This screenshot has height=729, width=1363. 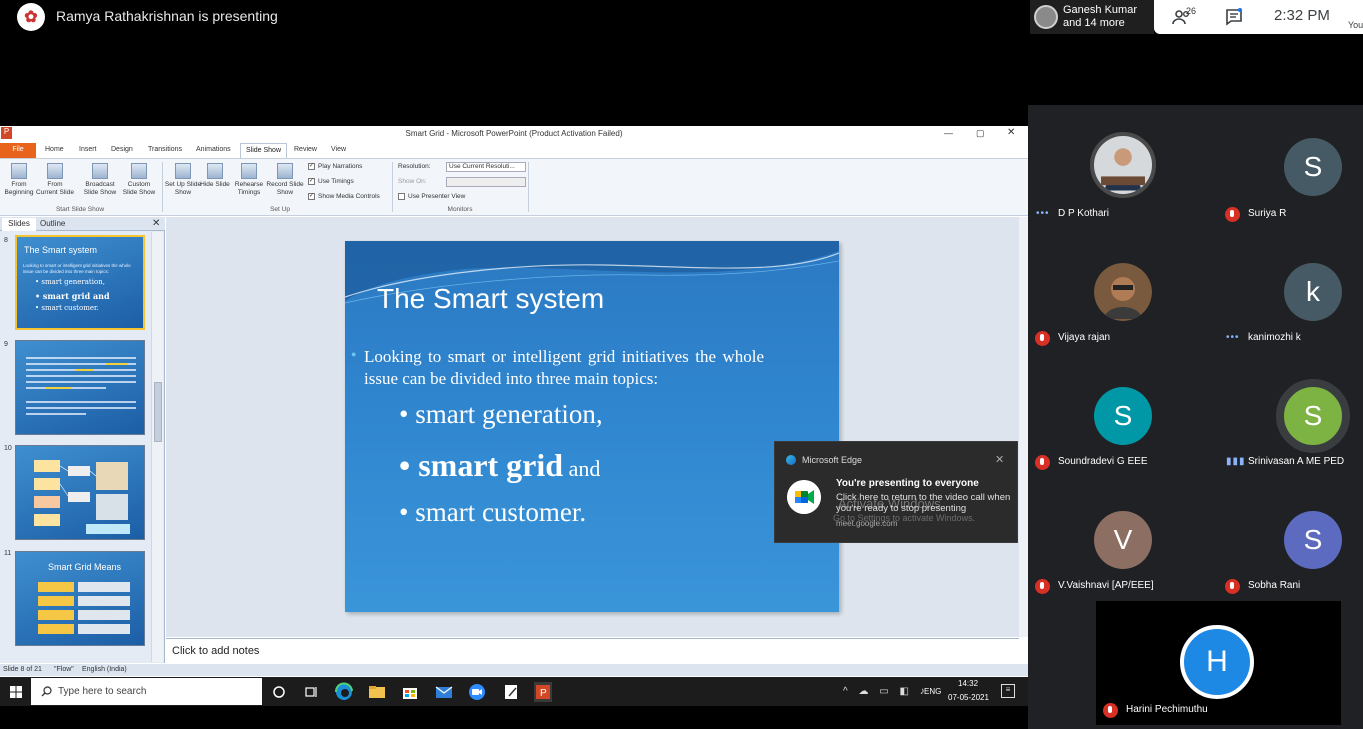 What do you see at coordinates (886, 691) in the screenshot?
I see `system-tray-icons: ^ ☁ ▭ ◧ ♪` at bounding box center [886, 691].